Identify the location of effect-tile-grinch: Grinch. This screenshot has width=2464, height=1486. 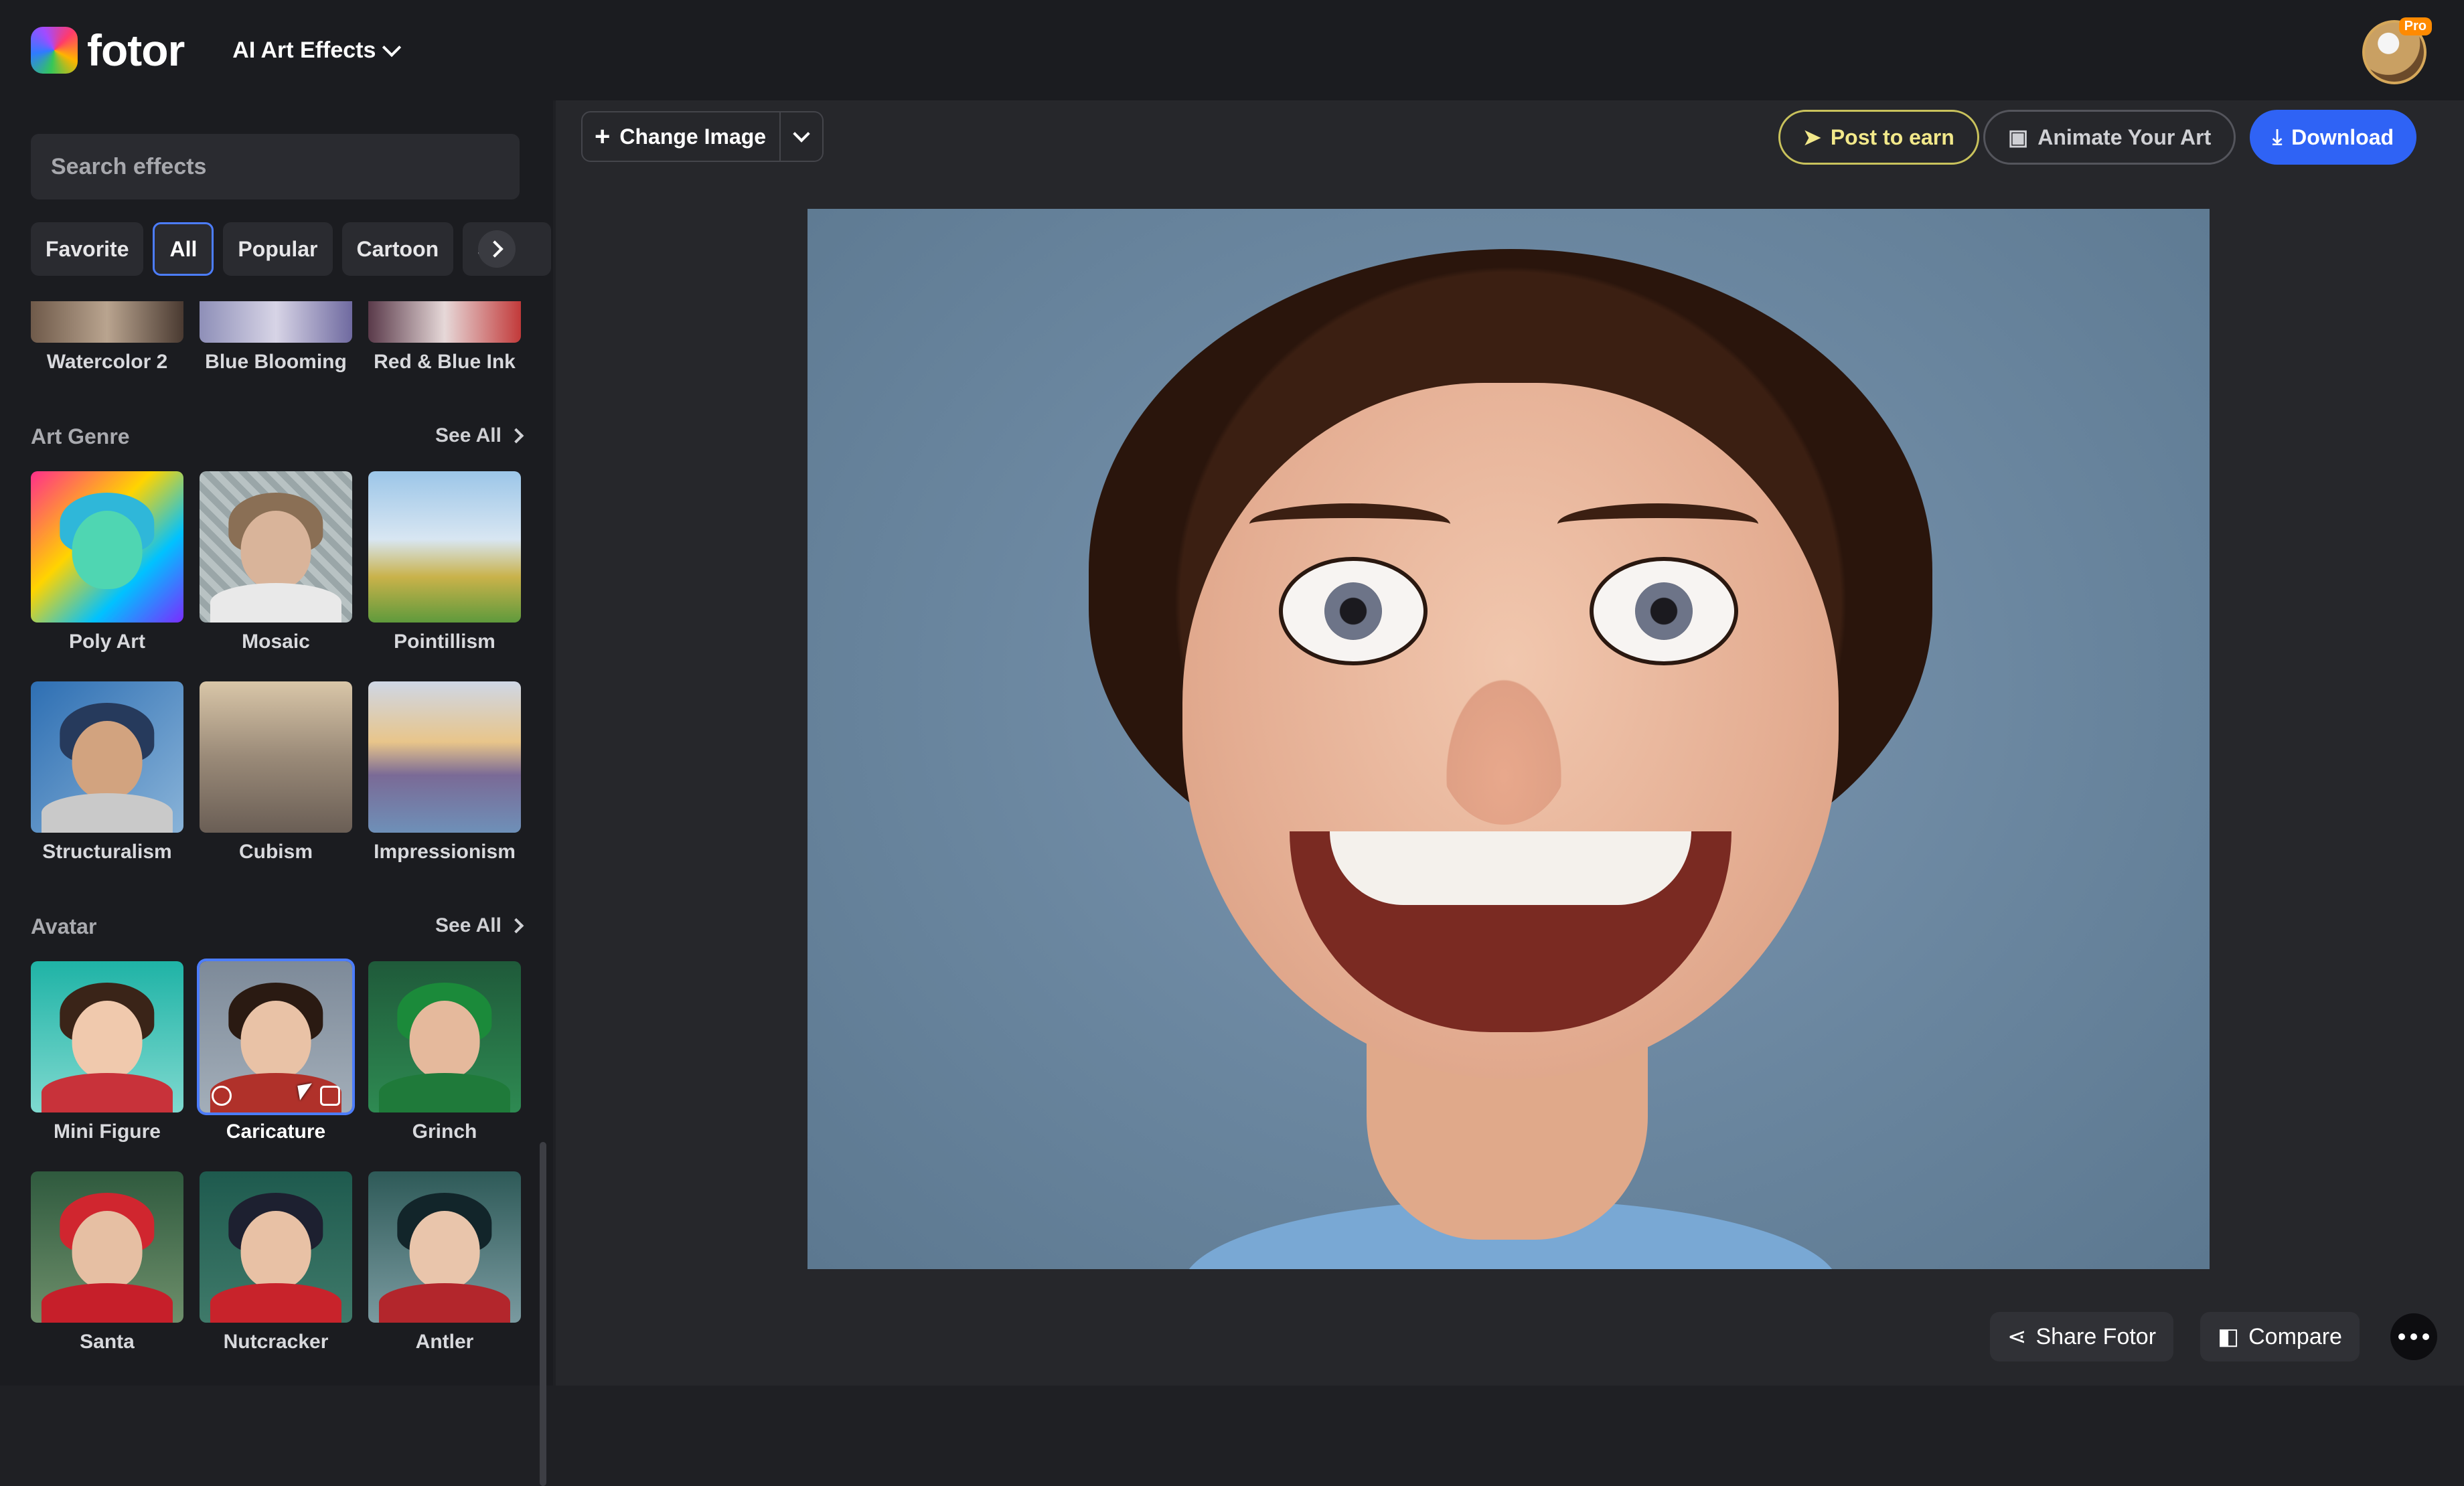
(444, 1052).